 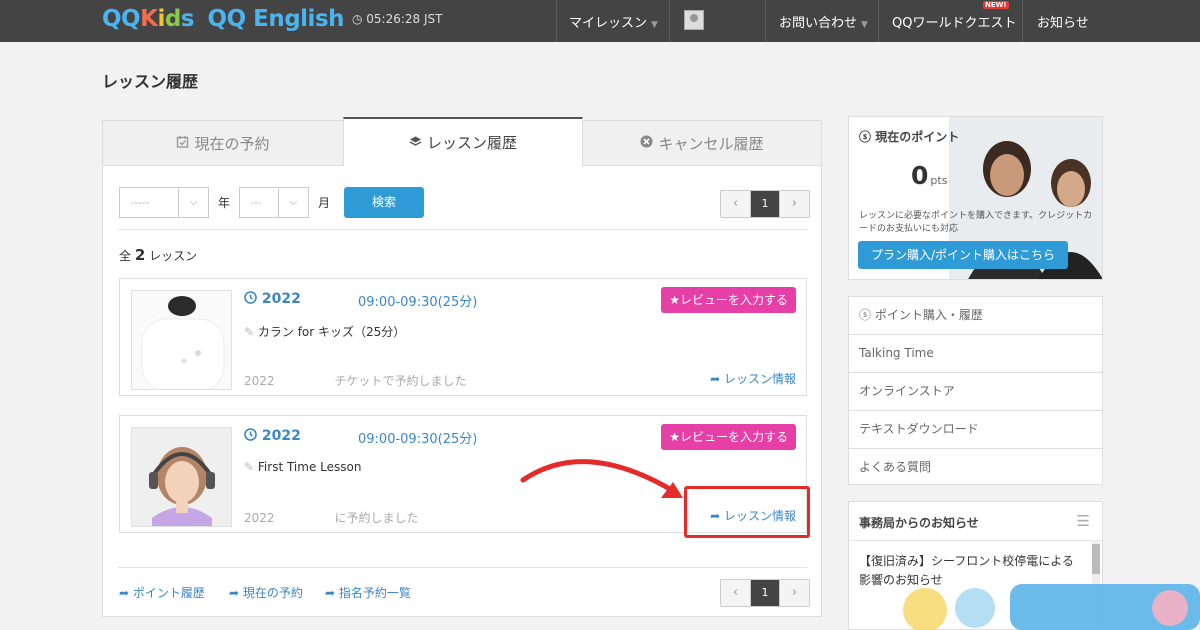 What do you see at coordinates (963, 255) in the screenshot?
I see `buy-plan-button: プラン購入/ポイント購入はこちら` at bounding box center [963, 255].